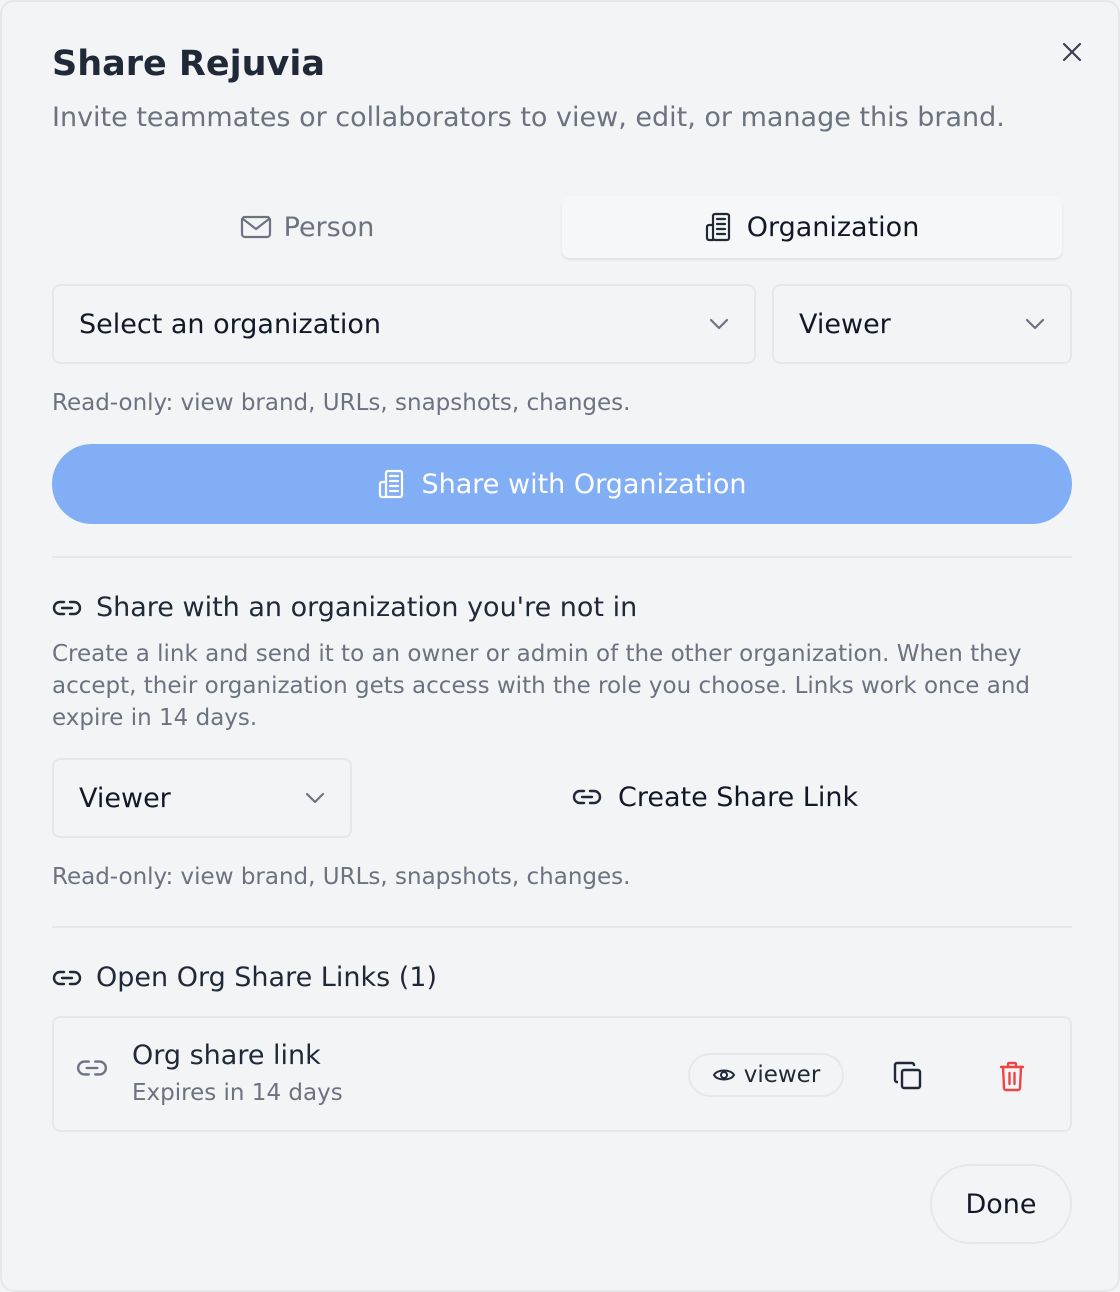 Image resolution: width=1120 pixels, height=1292 pixels. What do you see at coordinates (188, 64) in the screenshot?
I see `dialog-title: Share Rejuvia` at bounding box center [188, 64].